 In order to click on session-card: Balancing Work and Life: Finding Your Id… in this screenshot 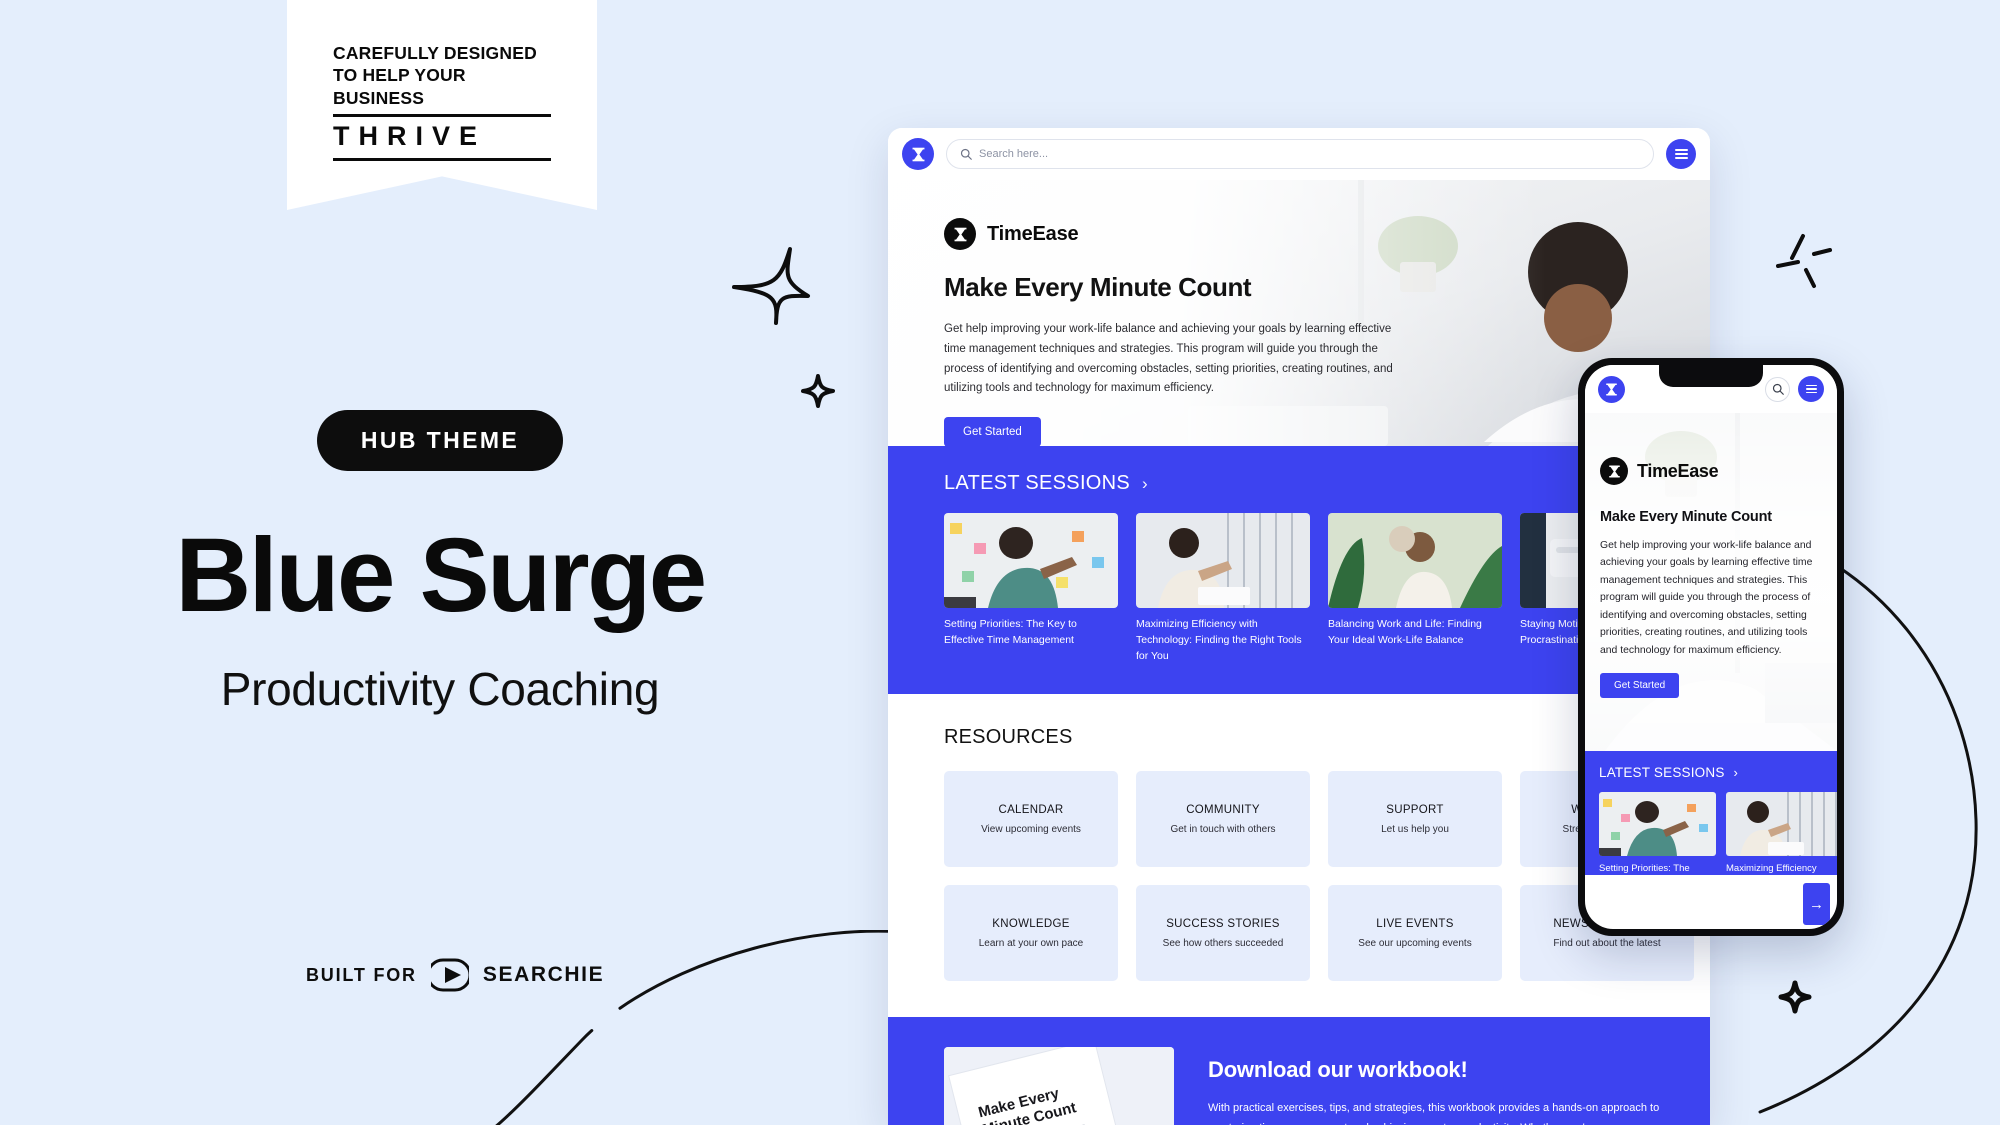, I will do `click(1415, 588)`.